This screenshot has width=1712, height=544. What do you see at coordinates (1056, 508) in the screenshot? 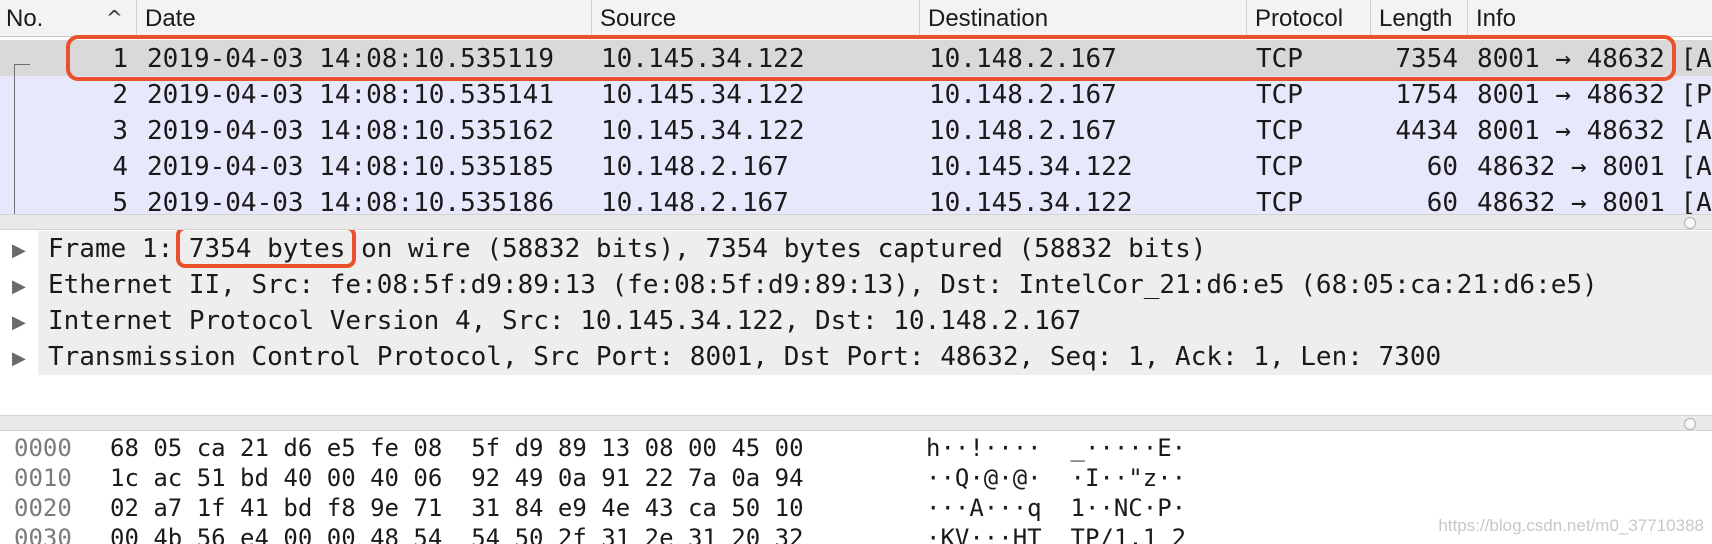
I see `hex-ascii: ···A···q 1··NC·P·` at bounding box center [1056, 508].